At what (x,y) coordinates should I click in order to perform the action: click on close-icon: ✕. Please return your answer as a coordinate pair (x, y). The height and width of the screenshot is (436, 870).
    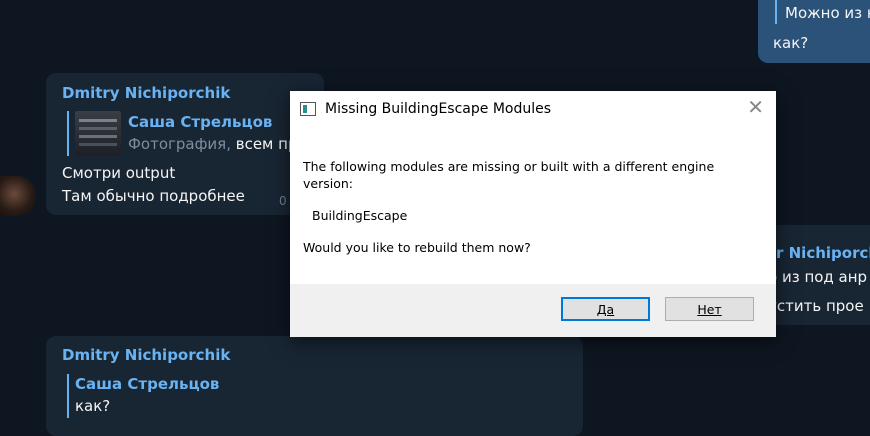
    Looking at the image, I should click on (755, 107).